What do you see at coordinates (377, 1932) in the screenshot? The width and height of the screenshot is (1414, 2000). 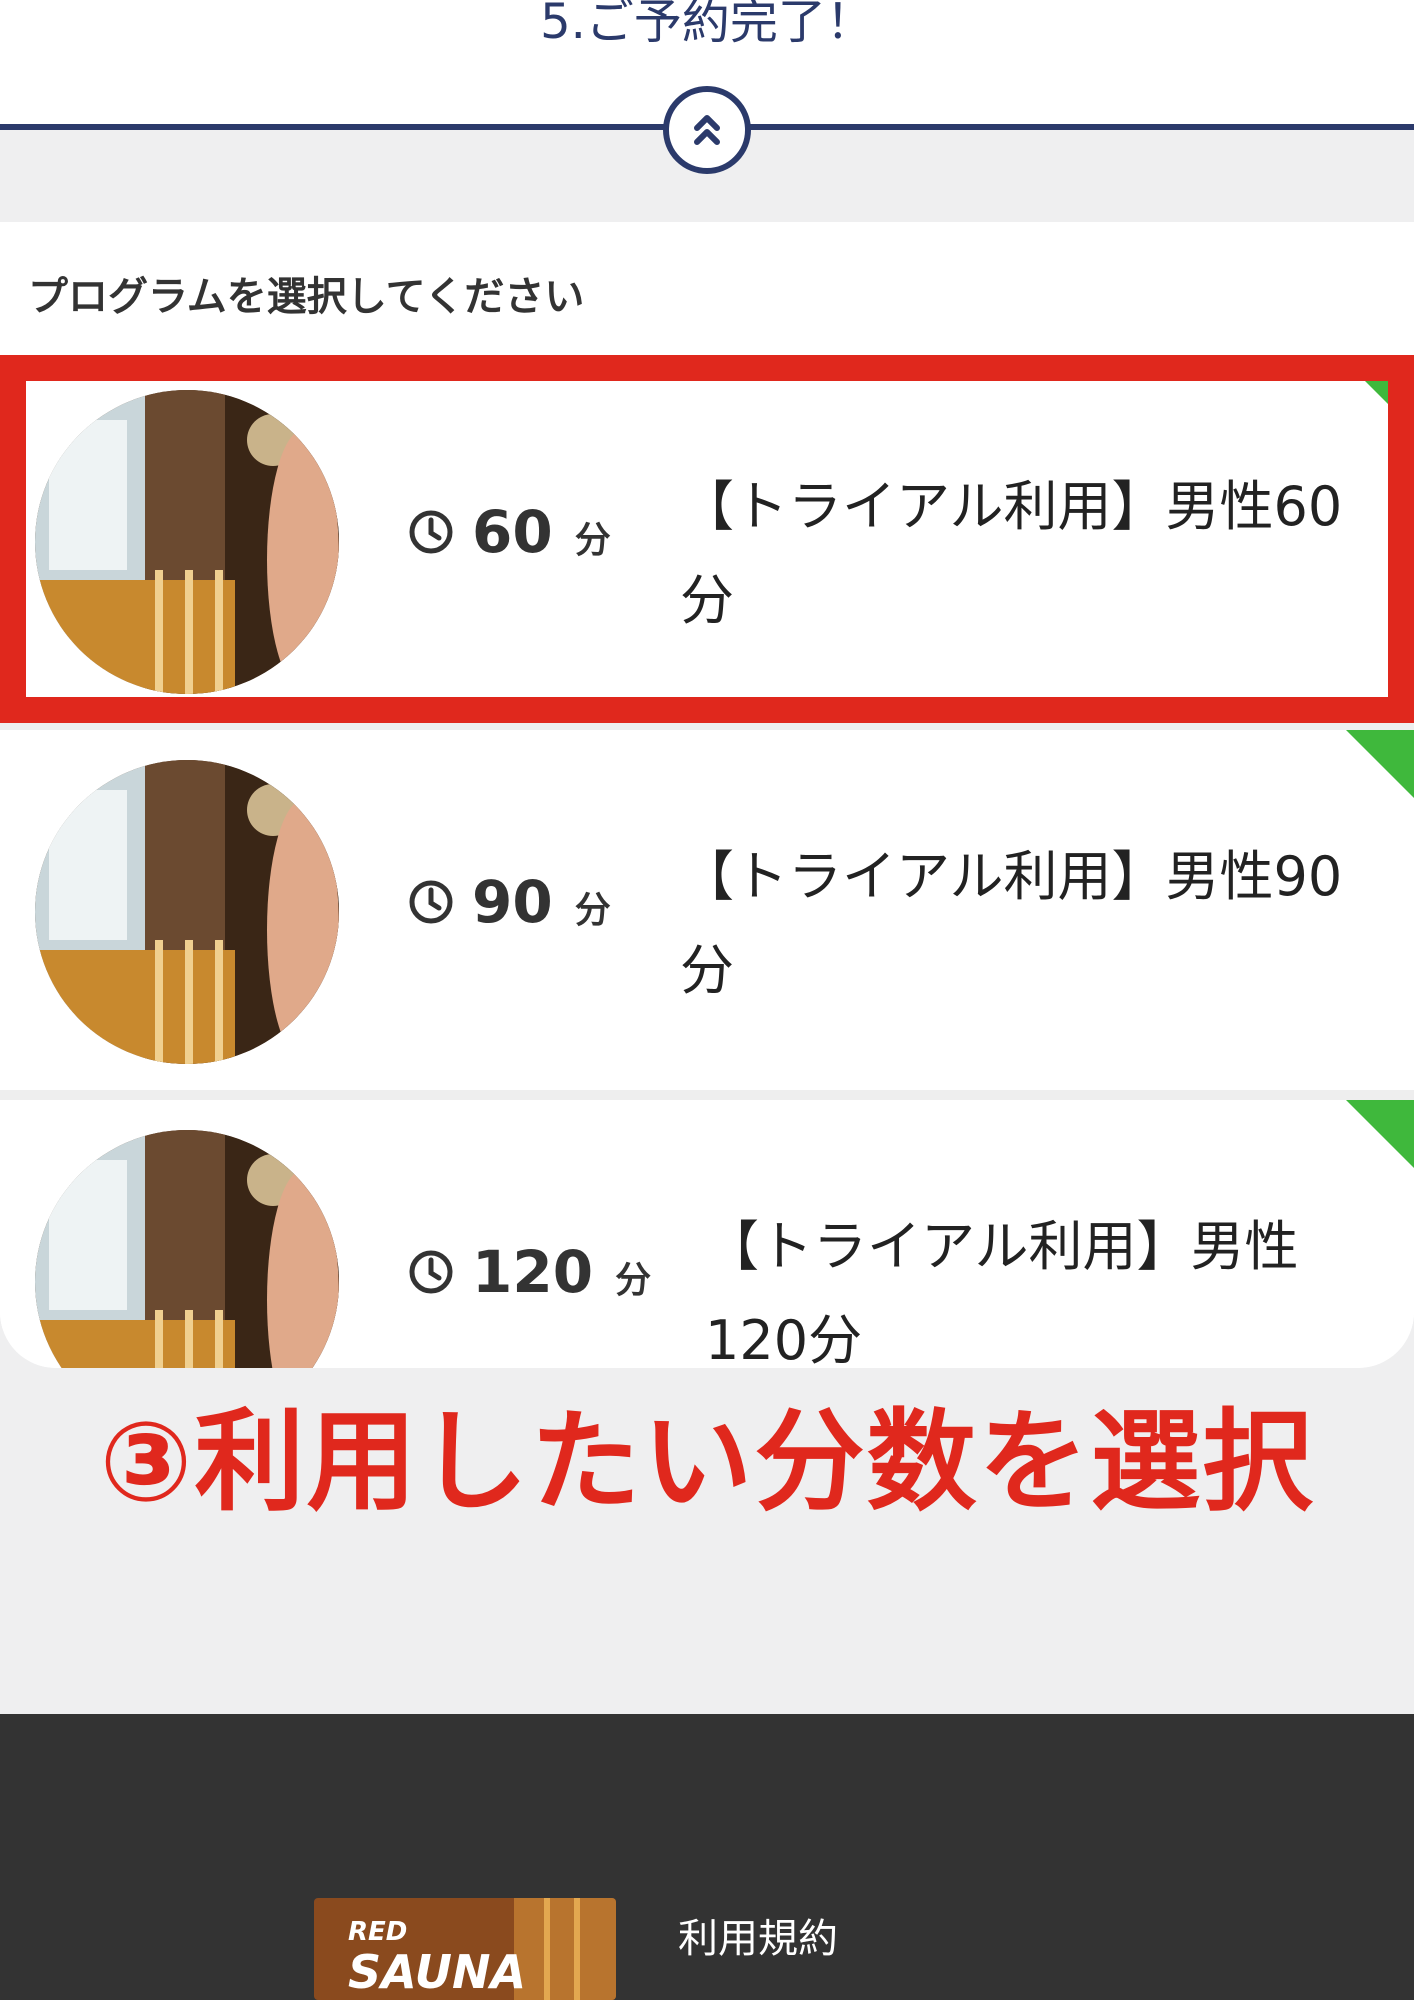 I see `svg-text: RED` at bounding box center [377, 1932].